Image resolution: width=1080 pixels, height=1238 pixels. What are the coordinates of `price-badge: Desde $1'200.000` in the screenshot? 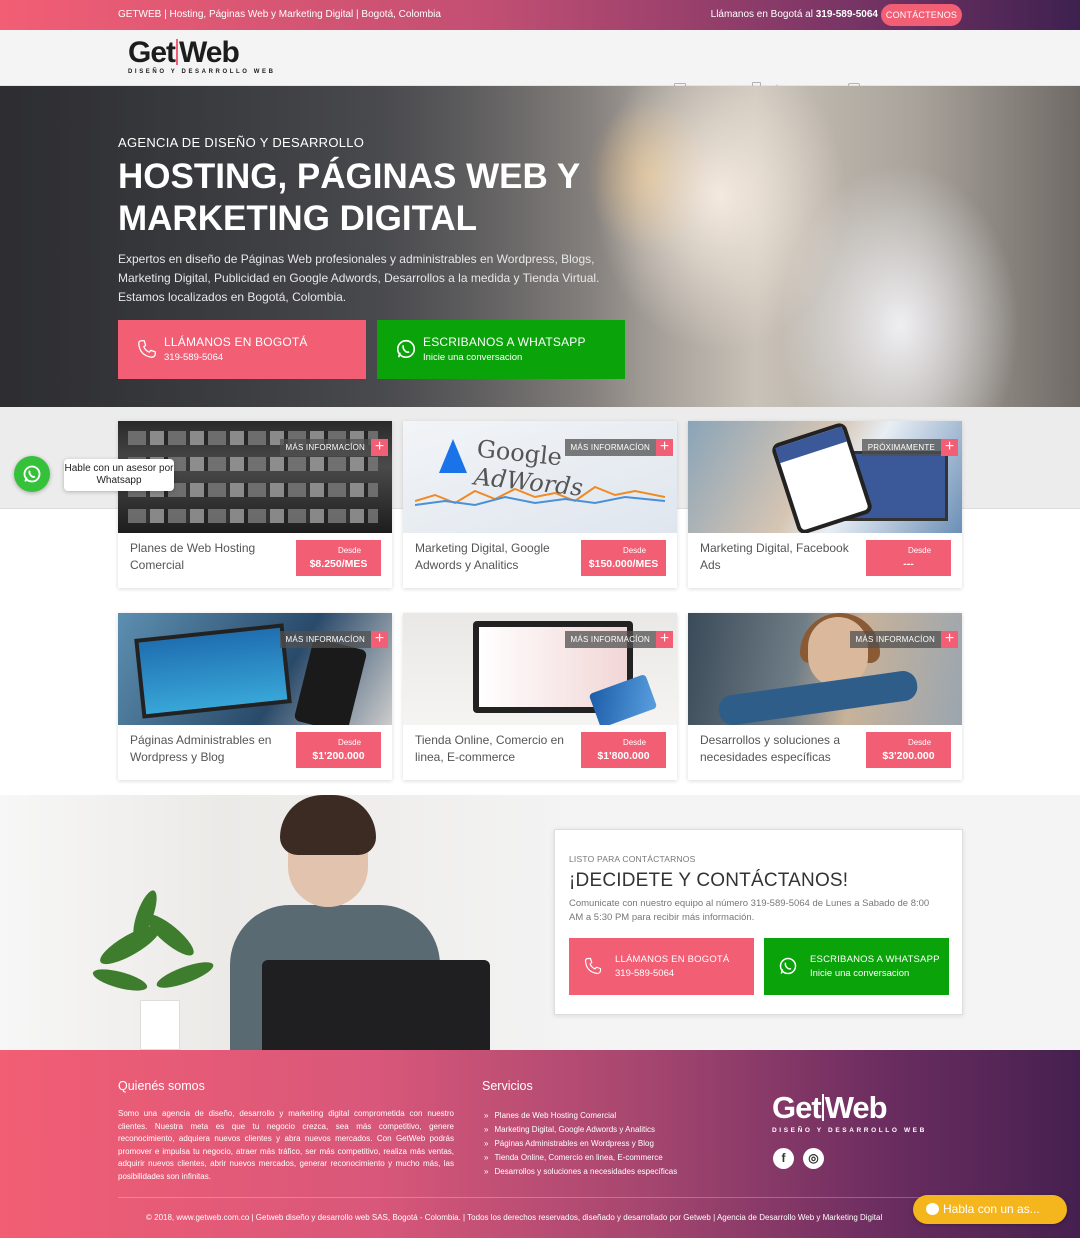 It's located at (338, 750).